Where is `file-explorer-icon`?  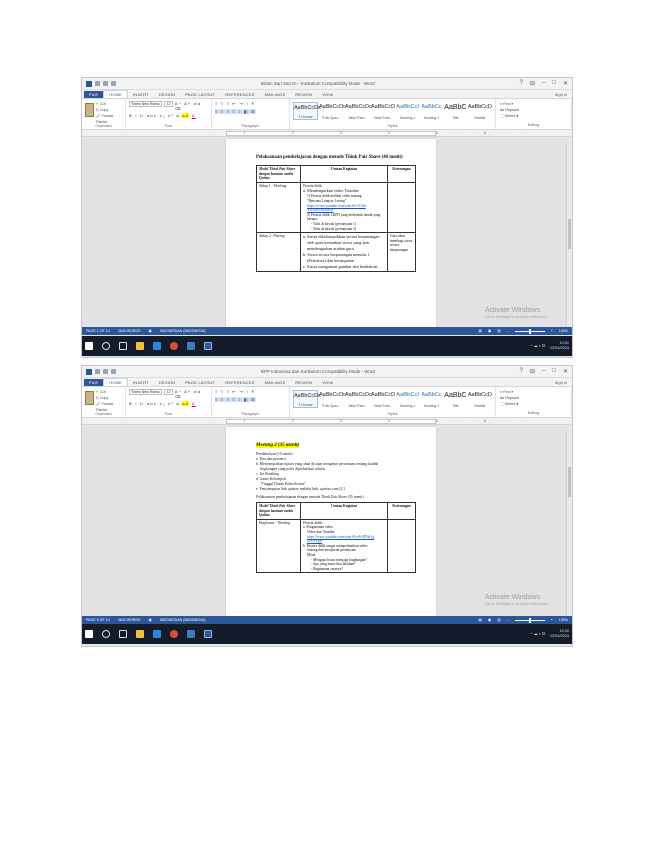
file-explorer-icon is located at coordinates (140, 634).